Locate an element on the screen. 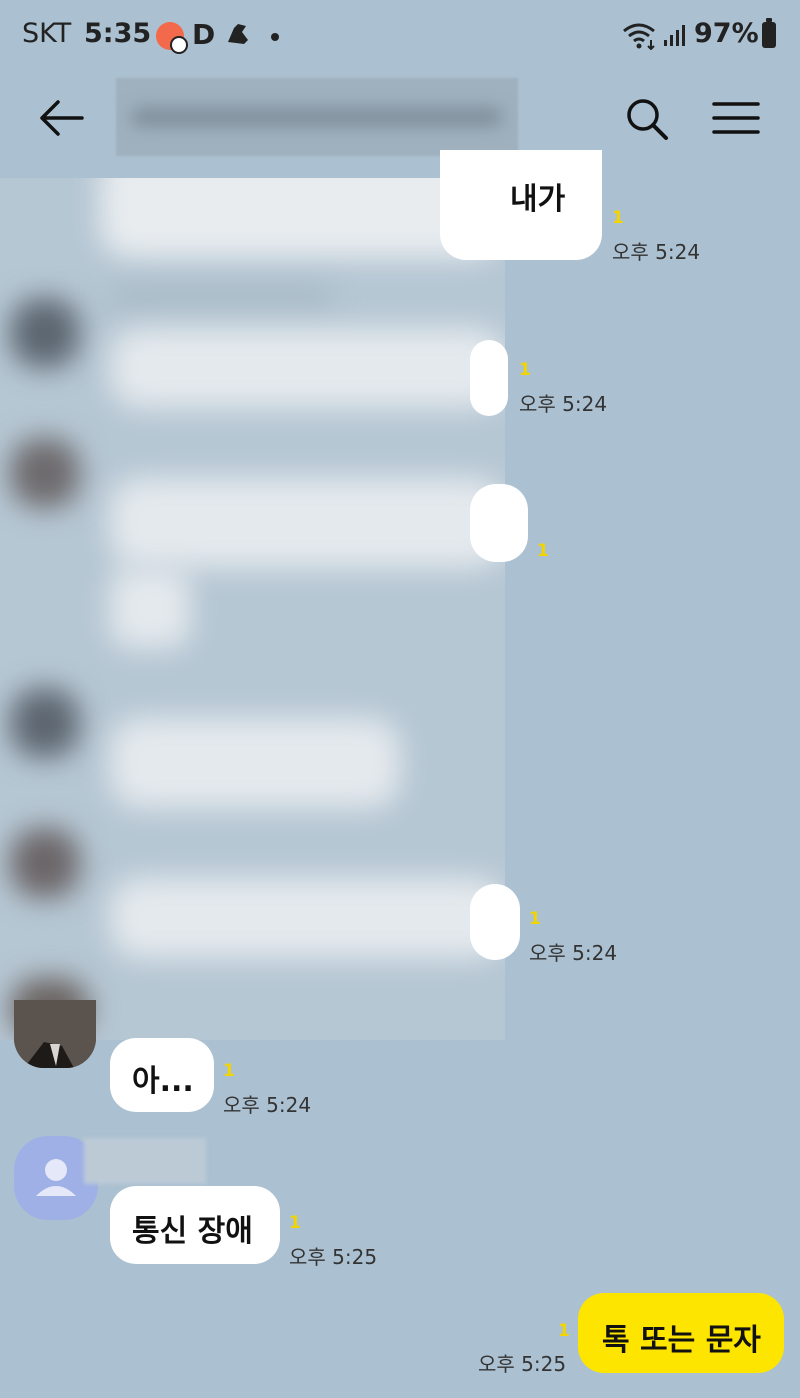 The width and height of the screenshot is (800, 1398). profile-photo is located at coordinates (55, 1034).